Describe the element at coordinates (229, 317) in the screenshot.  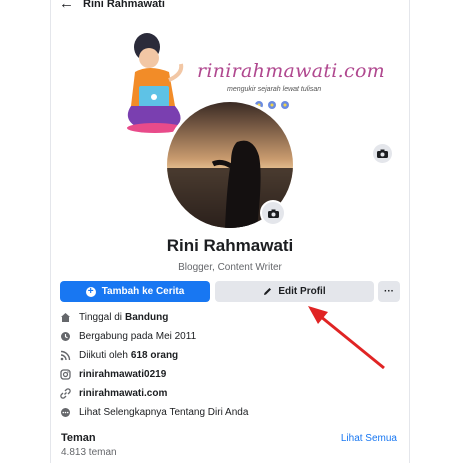
I see `info-hometown: Tinggal di Bandung` at that location.